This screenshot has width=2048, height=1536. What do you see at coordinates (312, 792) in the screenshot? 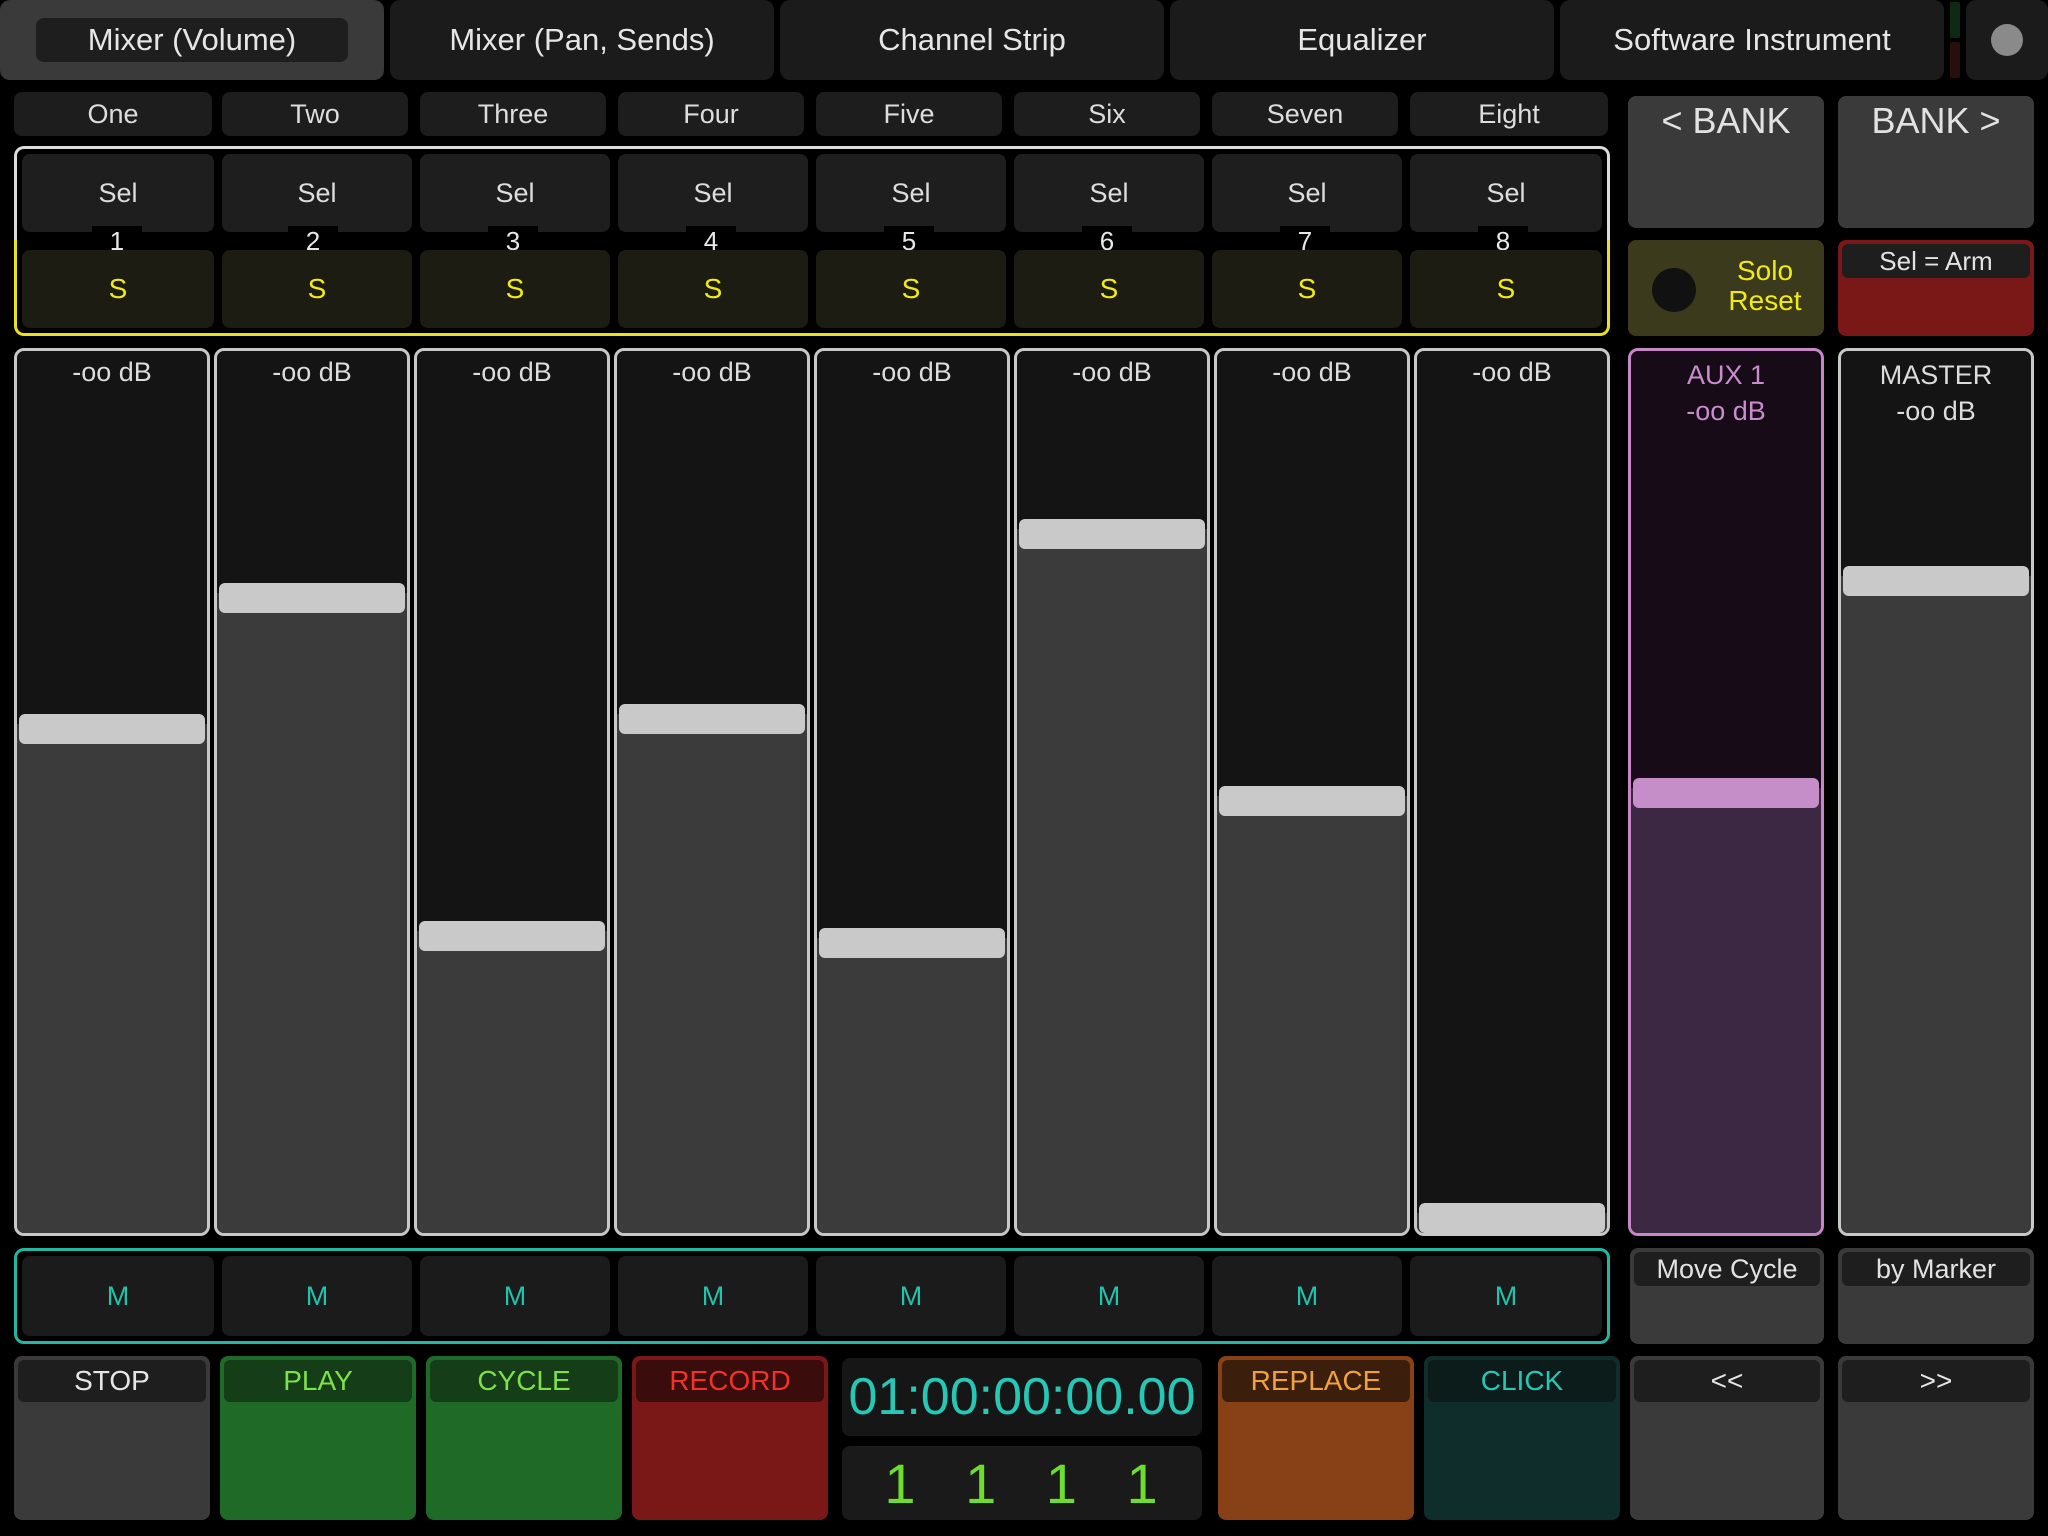
I see `volume-fader-2: -oo dB` at bounding box center [312, 792].